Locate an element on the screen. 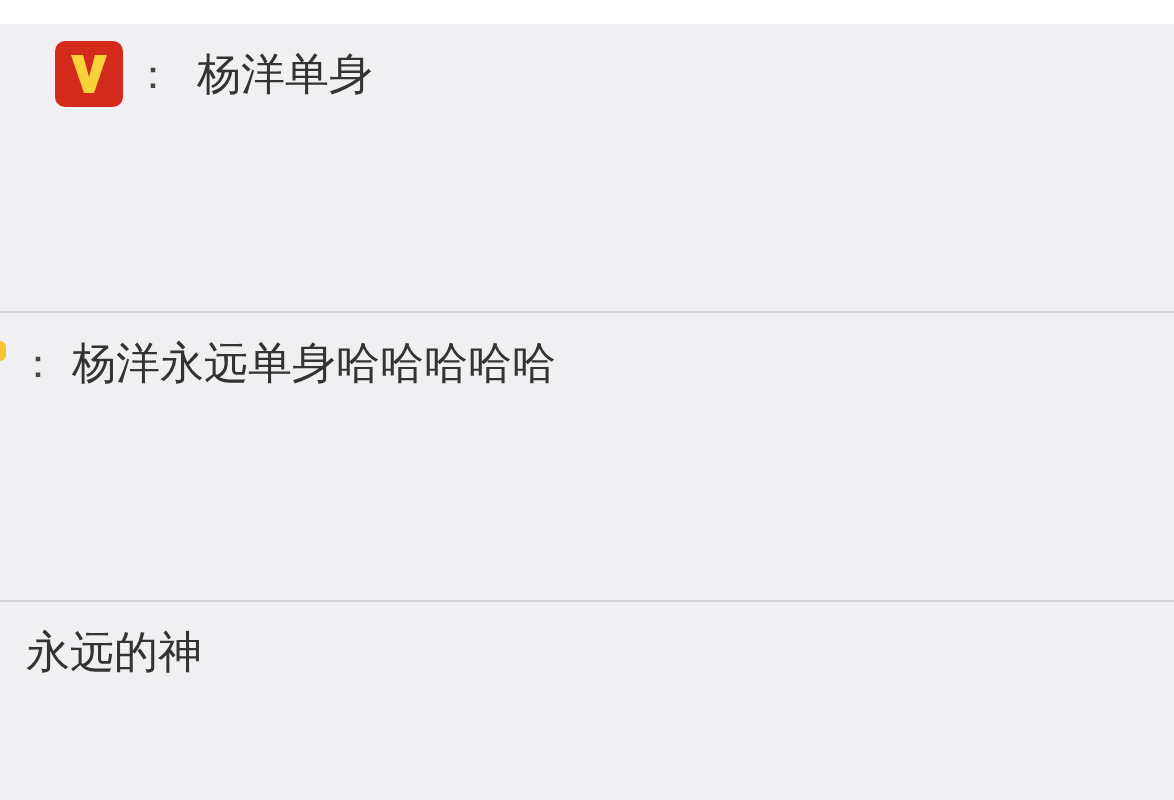 The image size is (1174, 800). badge-icon is located at coordinates (3, 351).